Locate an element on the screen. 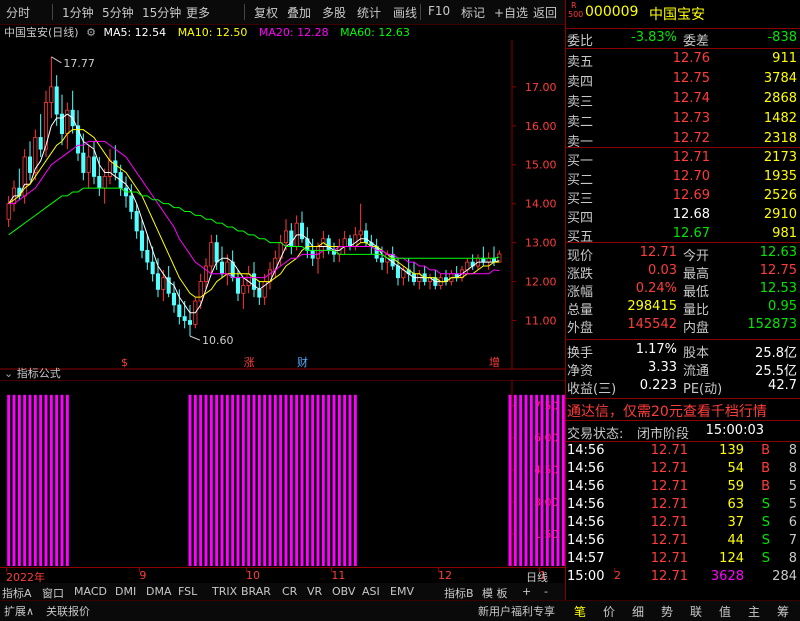  toolbar-item-11: 标记 is located at coordinates (473, 12).